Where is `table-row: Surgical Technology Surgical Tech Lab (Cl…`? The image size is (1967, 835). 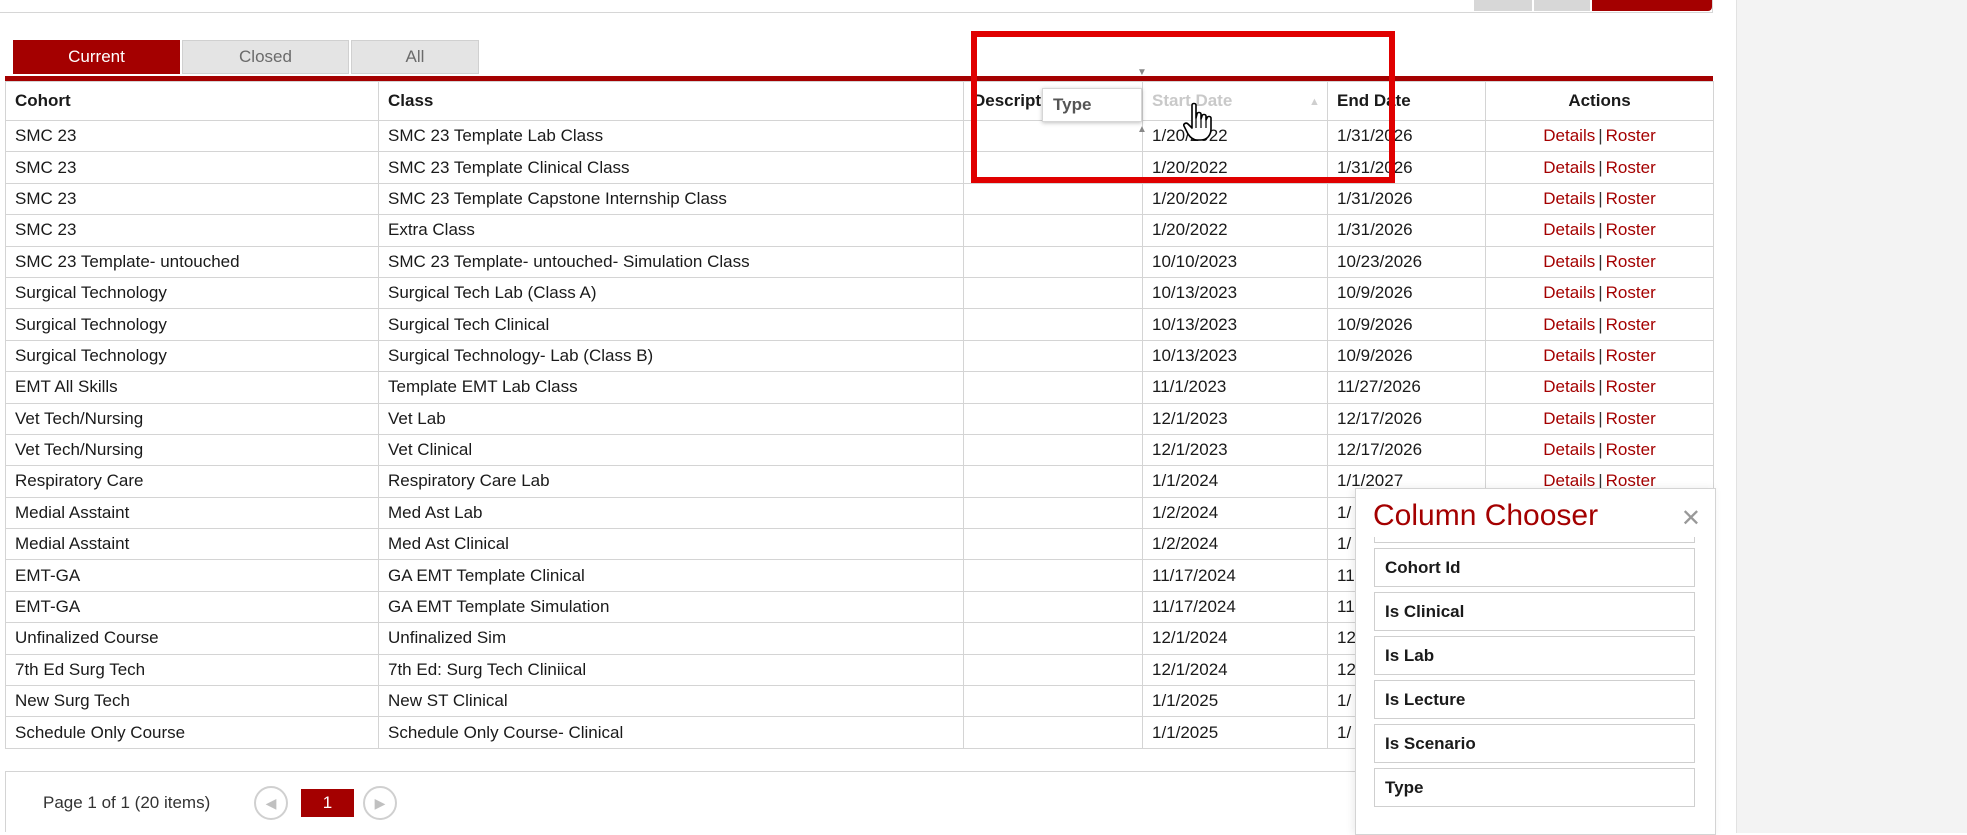
table-row: Surgical Technology Surgical Tech Lab (Cl… is located at coordinates (859, 293).